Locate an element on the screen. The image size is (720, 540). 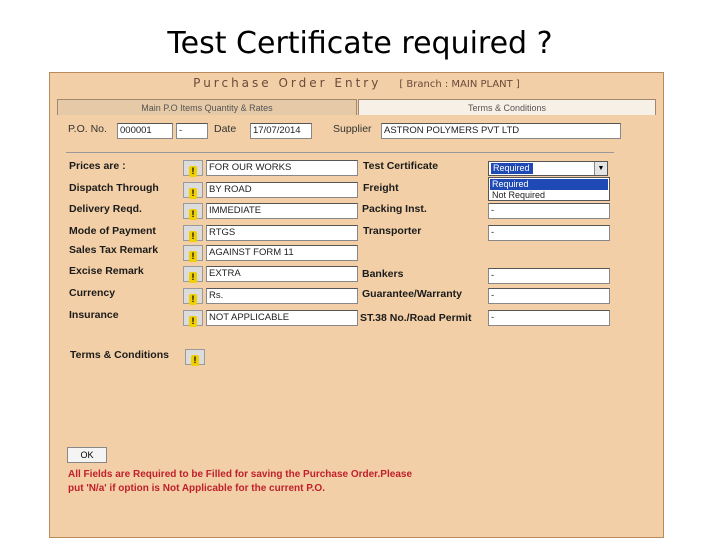
st38-label: ST.38 No./Road Permit is located at coordinates (416, 318).